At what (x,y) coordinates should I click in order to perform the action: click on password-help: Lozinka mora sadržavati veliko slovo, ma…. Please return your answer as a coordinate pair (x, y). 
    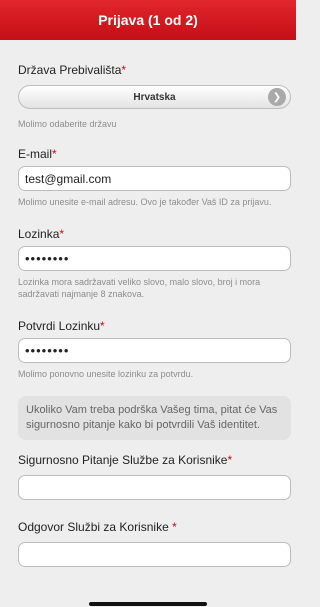
    Looking at the image, I should click on (139, 288).